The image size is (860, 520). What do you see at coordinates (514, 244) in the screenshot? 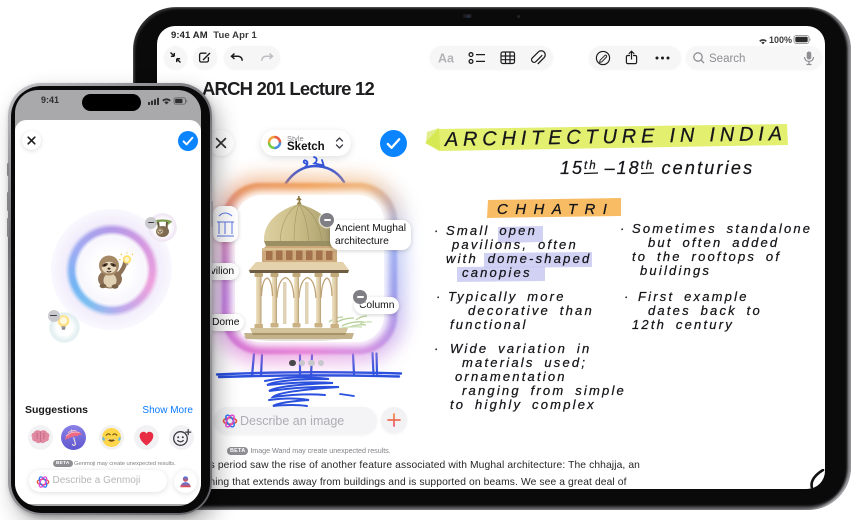
I see `svg-text: pavilions, often` at bounding box center [514, 244].